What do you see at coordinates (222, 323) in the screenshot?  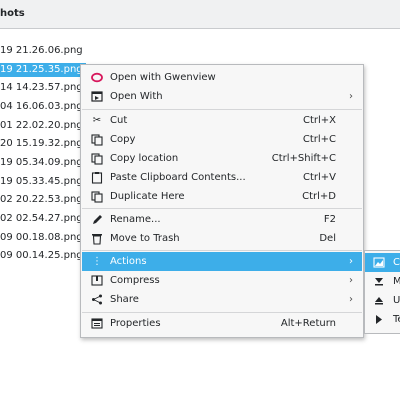 I see `menu-item-properties: Properties Alt+Return` at bounding box center [222, 323].